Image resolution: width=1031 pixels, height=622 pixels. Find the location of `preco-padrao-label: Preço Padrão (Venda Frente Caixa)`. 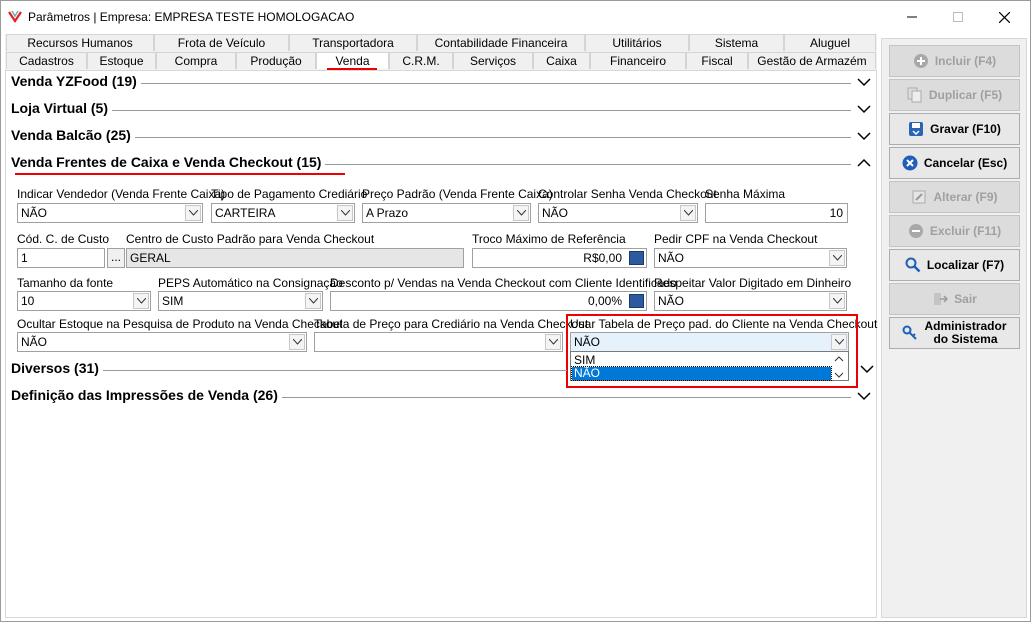

preco-padrao-label: Preço Padrão (Venda Frente Caixa) is located at coordinates (457, 194).